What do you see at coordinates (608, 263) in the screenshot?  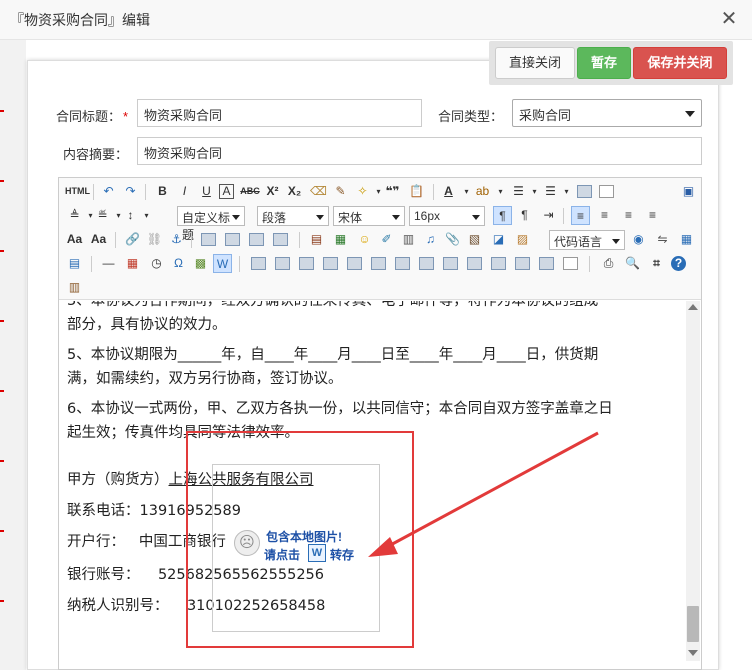 I see `print-icon: ⎙` at bounding box center [608, 263].